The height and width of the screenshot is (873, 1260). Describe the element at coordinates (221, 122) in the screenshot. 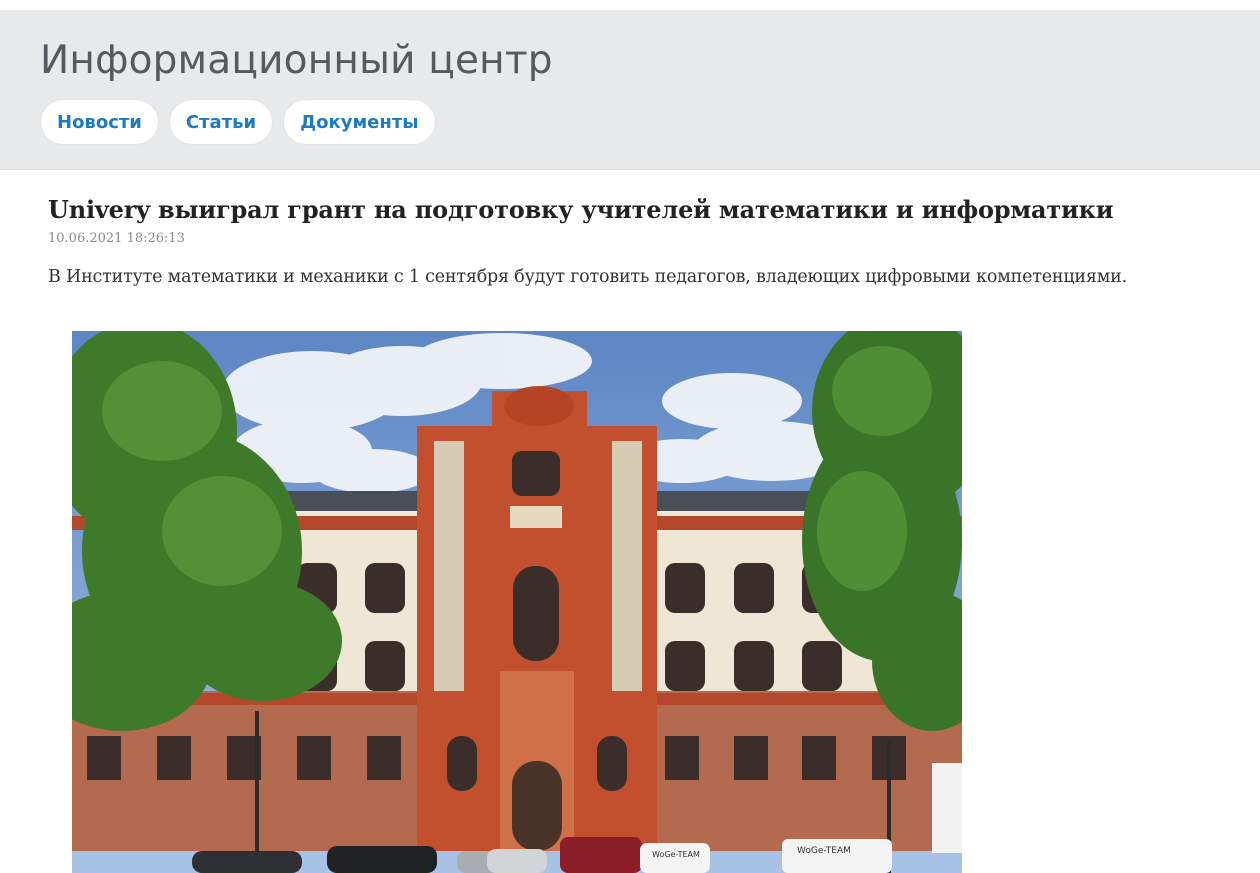

I see `nav-articles-button: Статьи` at that location.